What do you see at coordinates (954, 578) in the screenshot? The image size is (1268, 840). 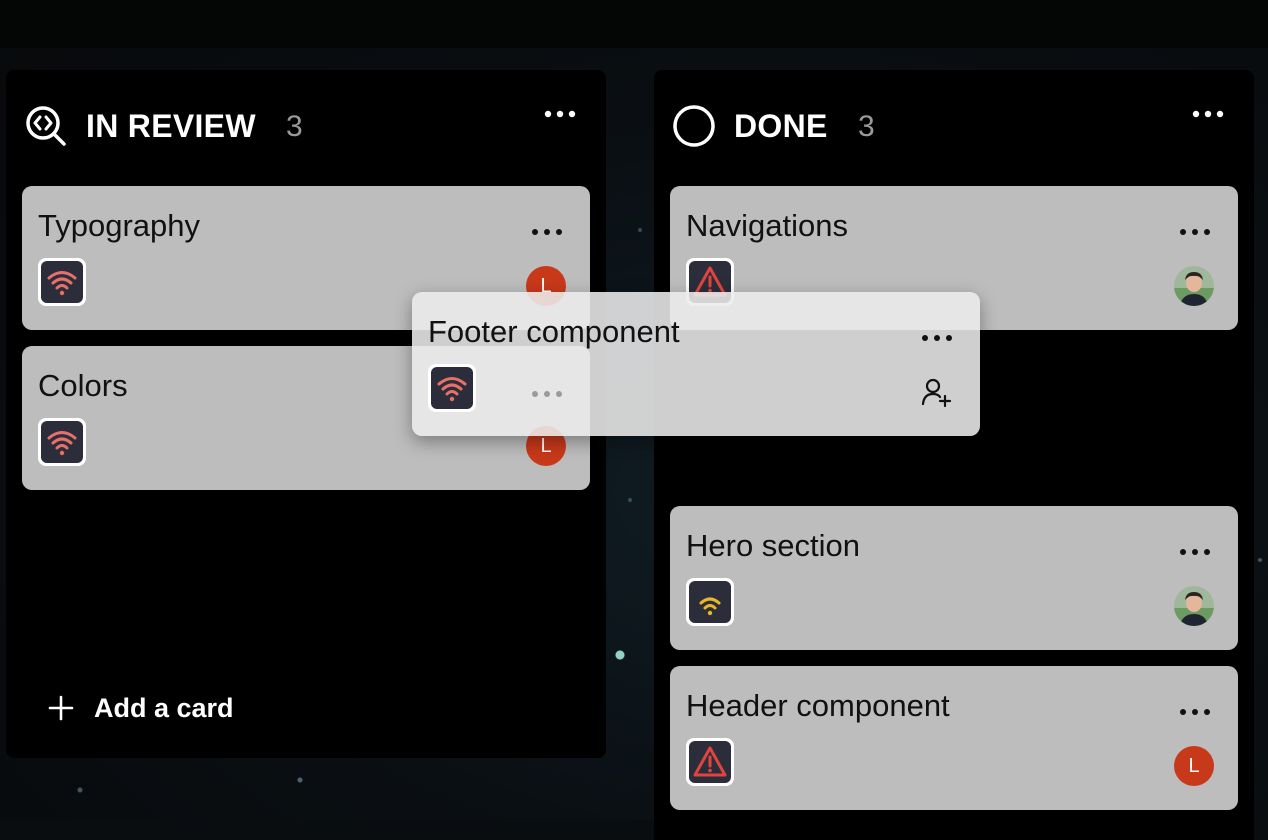 I see `card-hero-section: Hero section` at bounding box center [954, 578].